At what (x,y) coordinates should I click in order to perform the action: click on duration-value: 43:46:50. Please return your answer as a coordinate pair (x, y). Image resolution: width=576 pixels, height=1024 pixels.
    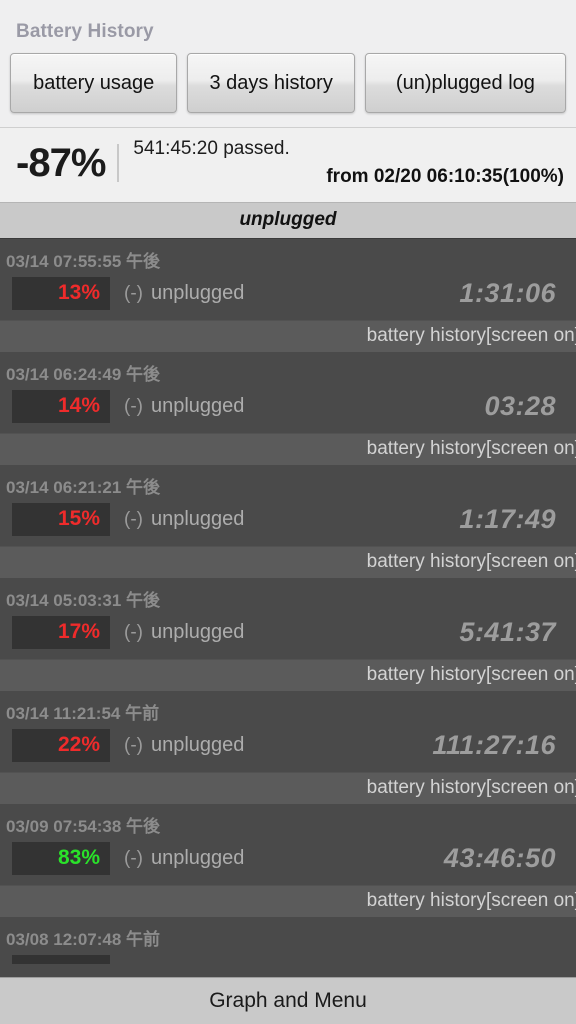
    Looking at the image, I should click on (499, 858).